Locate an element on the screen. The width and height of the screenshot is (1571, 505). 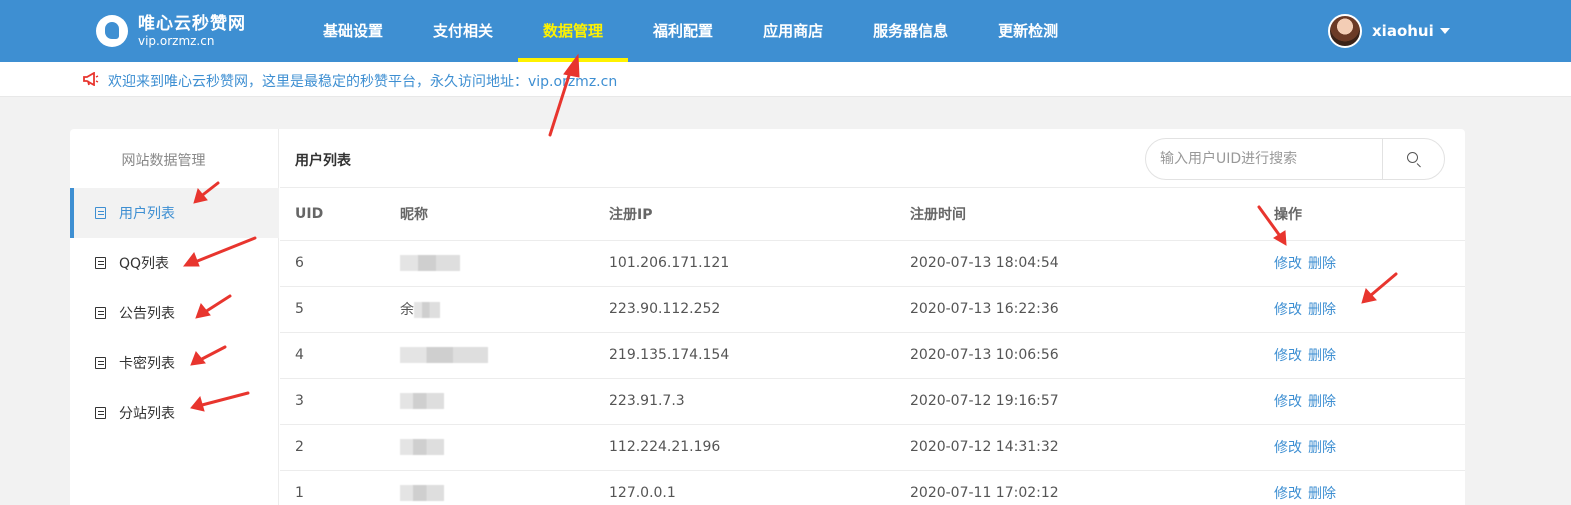
cell-uid: 3 is located at coordinates (340, 401).